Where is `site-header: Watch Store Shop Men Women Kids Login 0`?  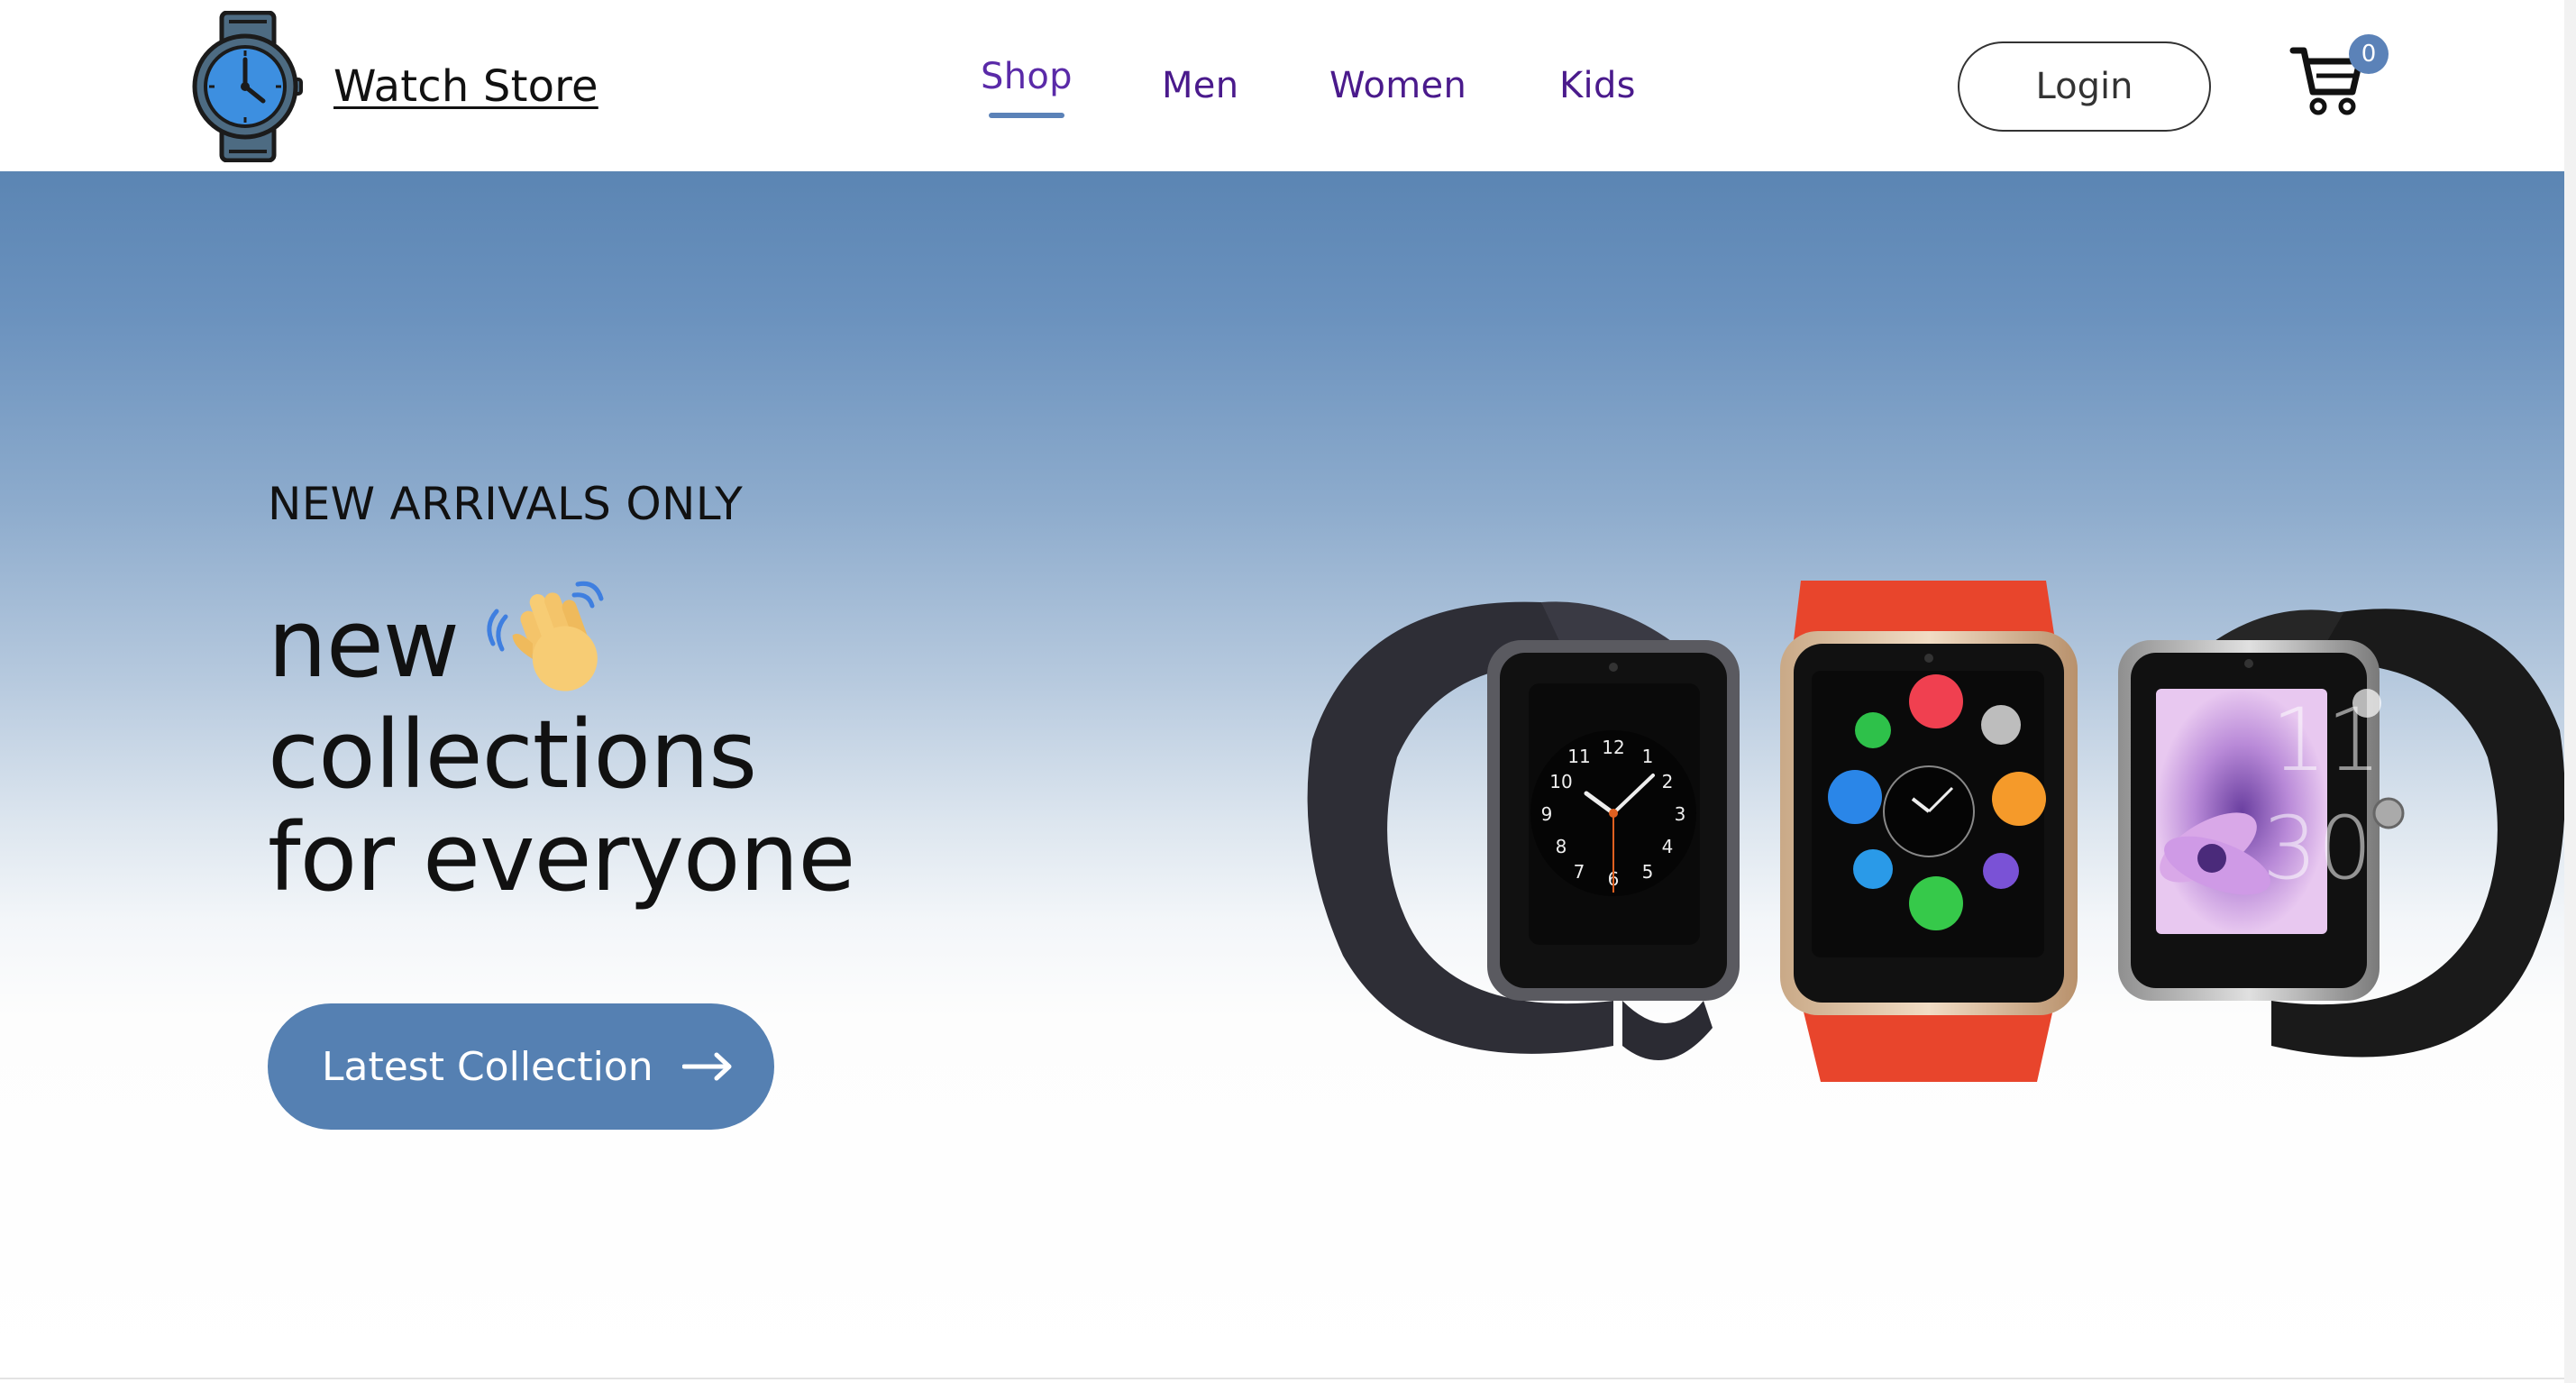
site-header: Watch Store Shop Men Women Kids Login 0 is located at coordinates (1282, 85).